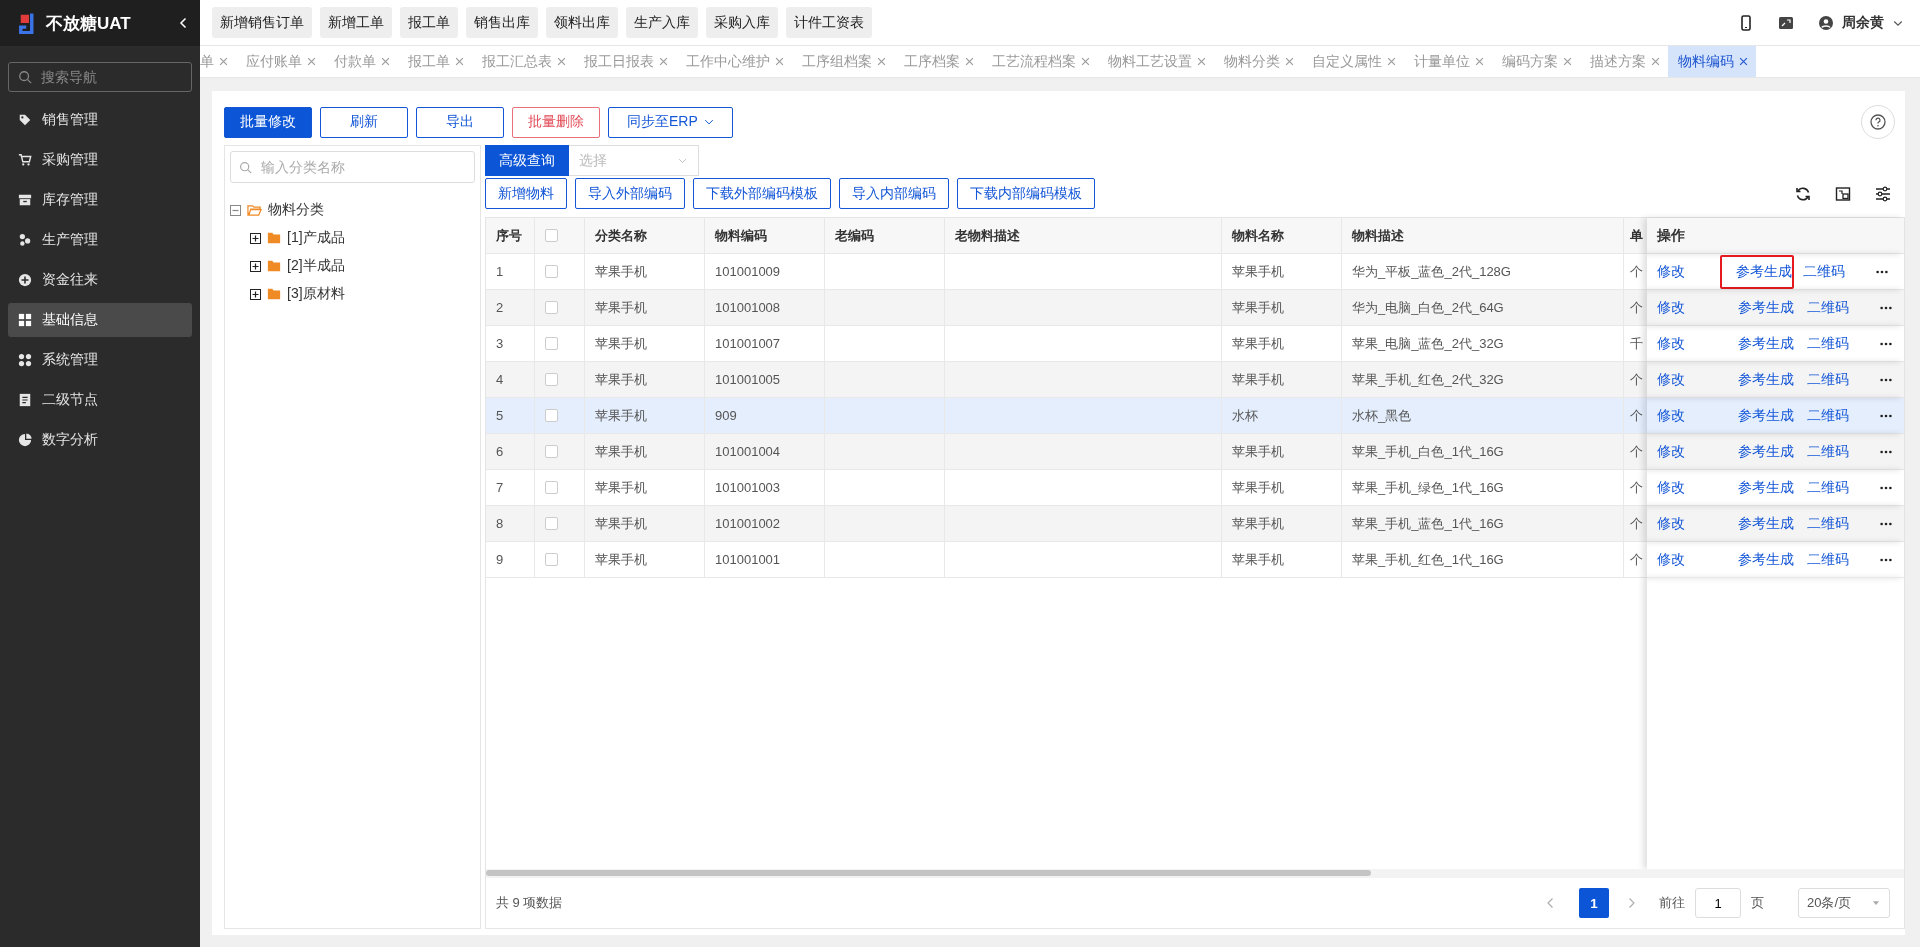 The image size is (1920, 947). What do you see at coordinates (100, 320) in the screenshot?
I see `sidebar-item: 基础信息` at bounding box center [100, 320].